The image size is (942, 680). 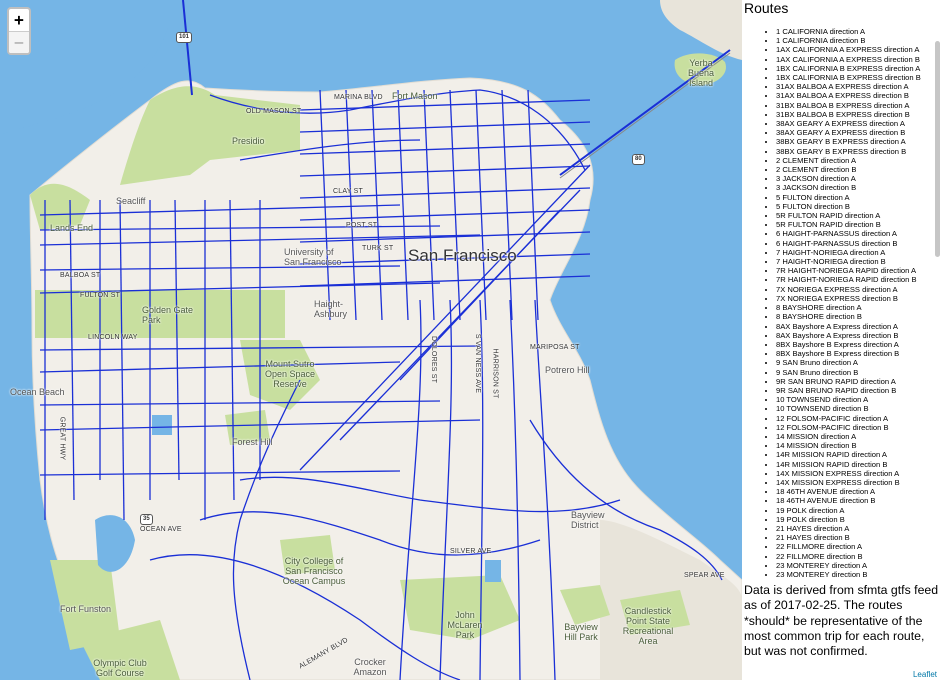 I want to click on route-list-item: 1AX CALIFORNIA A EXPRESS direction B, so click(x=859, y=59).